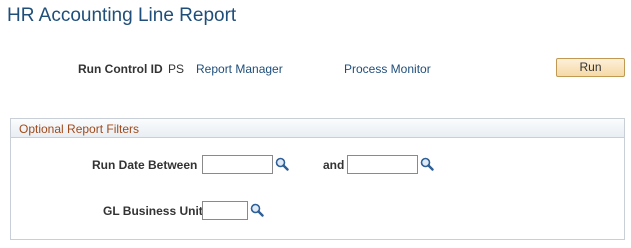 The image size is (631, 248). Describe the element at coordinates (257, 210) in the screenshot. I see `gl-business-unit-lookup-icon` at that location.